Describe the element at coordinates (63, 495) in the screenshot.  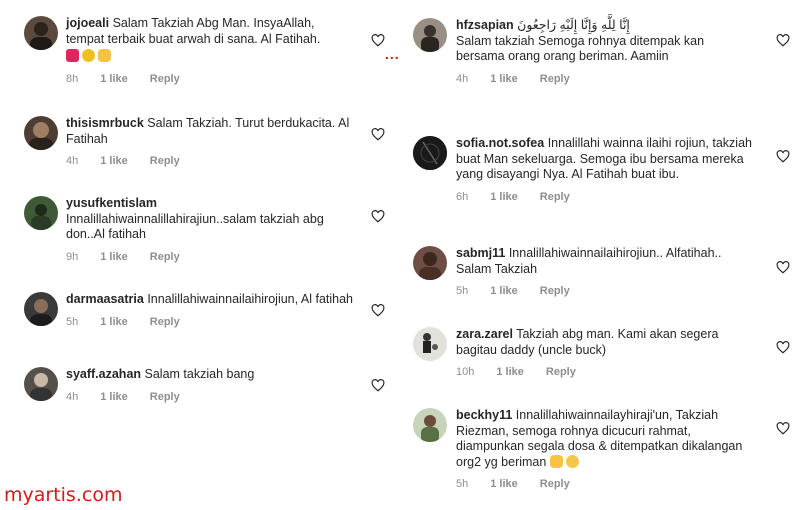
I see `watermark: myartis.com` at that location.